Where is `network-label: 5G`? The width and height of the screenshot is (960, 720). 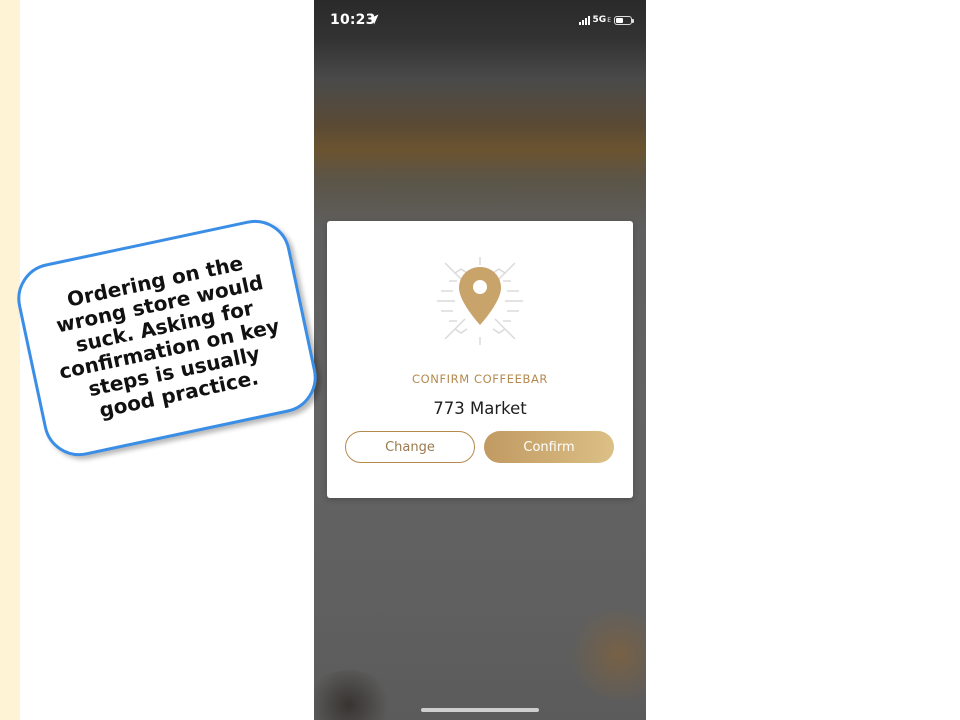 network-label: 5G is located at coordinates (599, 20).